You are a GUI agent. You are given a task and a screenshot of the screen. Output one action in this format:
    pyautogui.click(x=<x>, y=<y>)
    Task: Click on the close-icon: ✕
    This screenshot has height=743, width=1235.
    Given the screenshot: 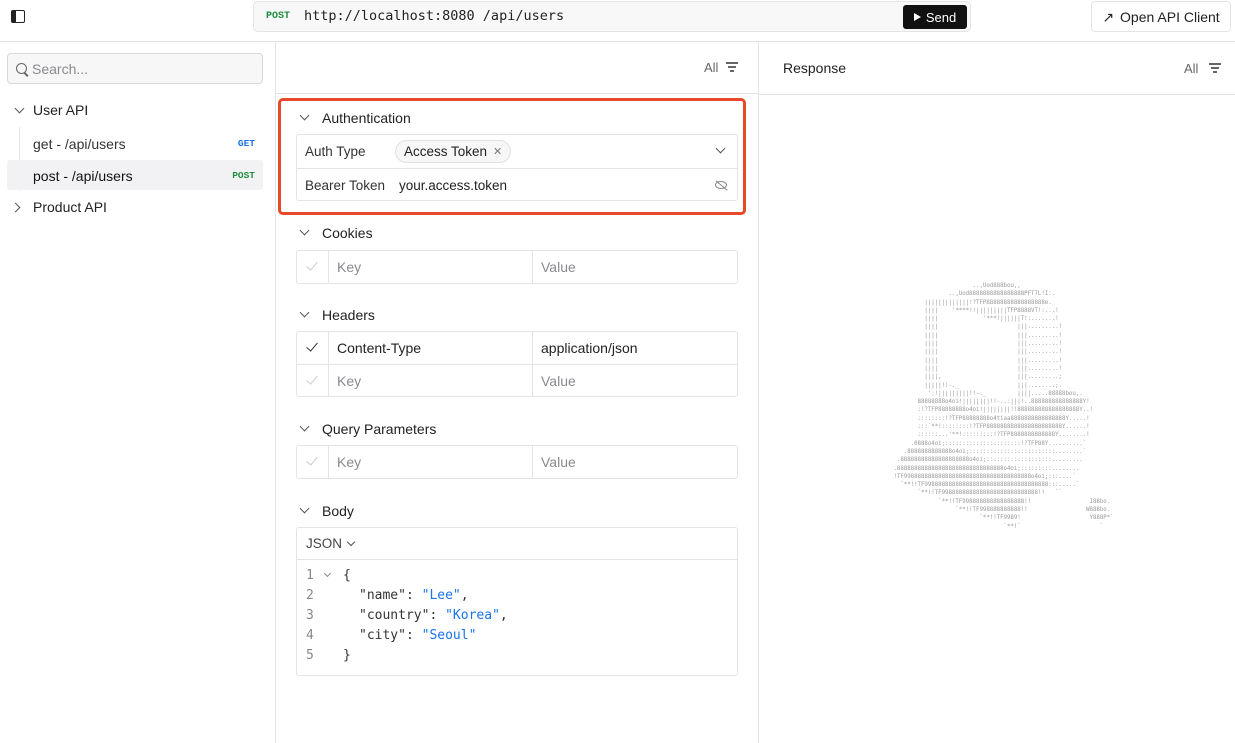 What is the action you would take?
    pyautogui.click(x=497, y=151)
    